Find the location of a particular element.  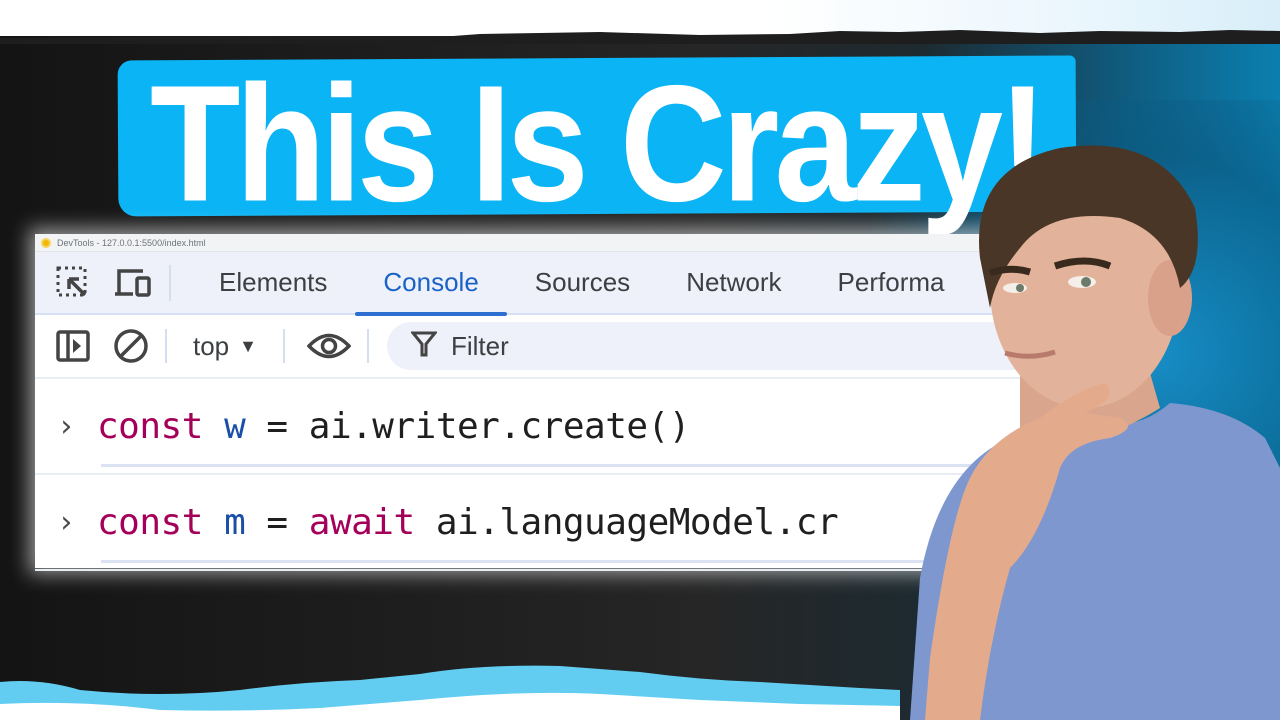

context-selector: top ▼ is located at coordinates (225, 346).